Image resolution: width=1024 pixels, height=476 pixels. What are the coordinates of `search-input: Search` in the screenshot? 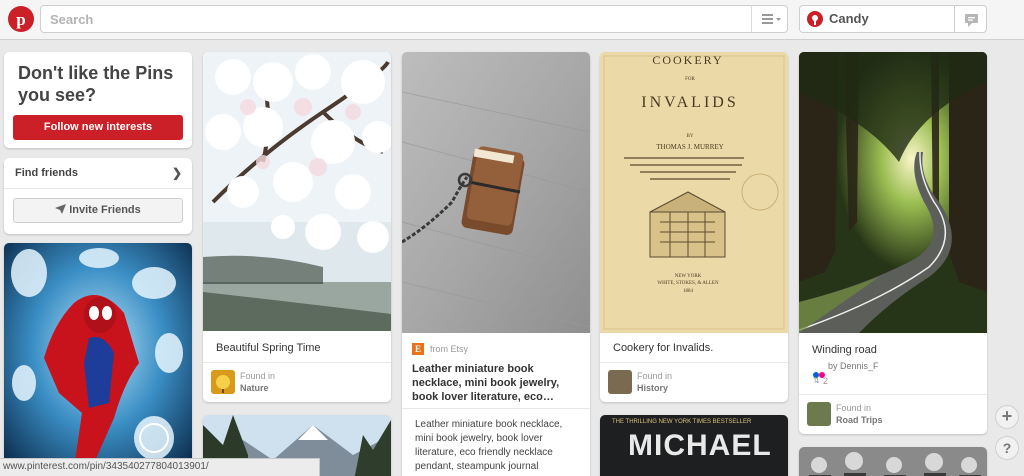 It's located at (71, 19).